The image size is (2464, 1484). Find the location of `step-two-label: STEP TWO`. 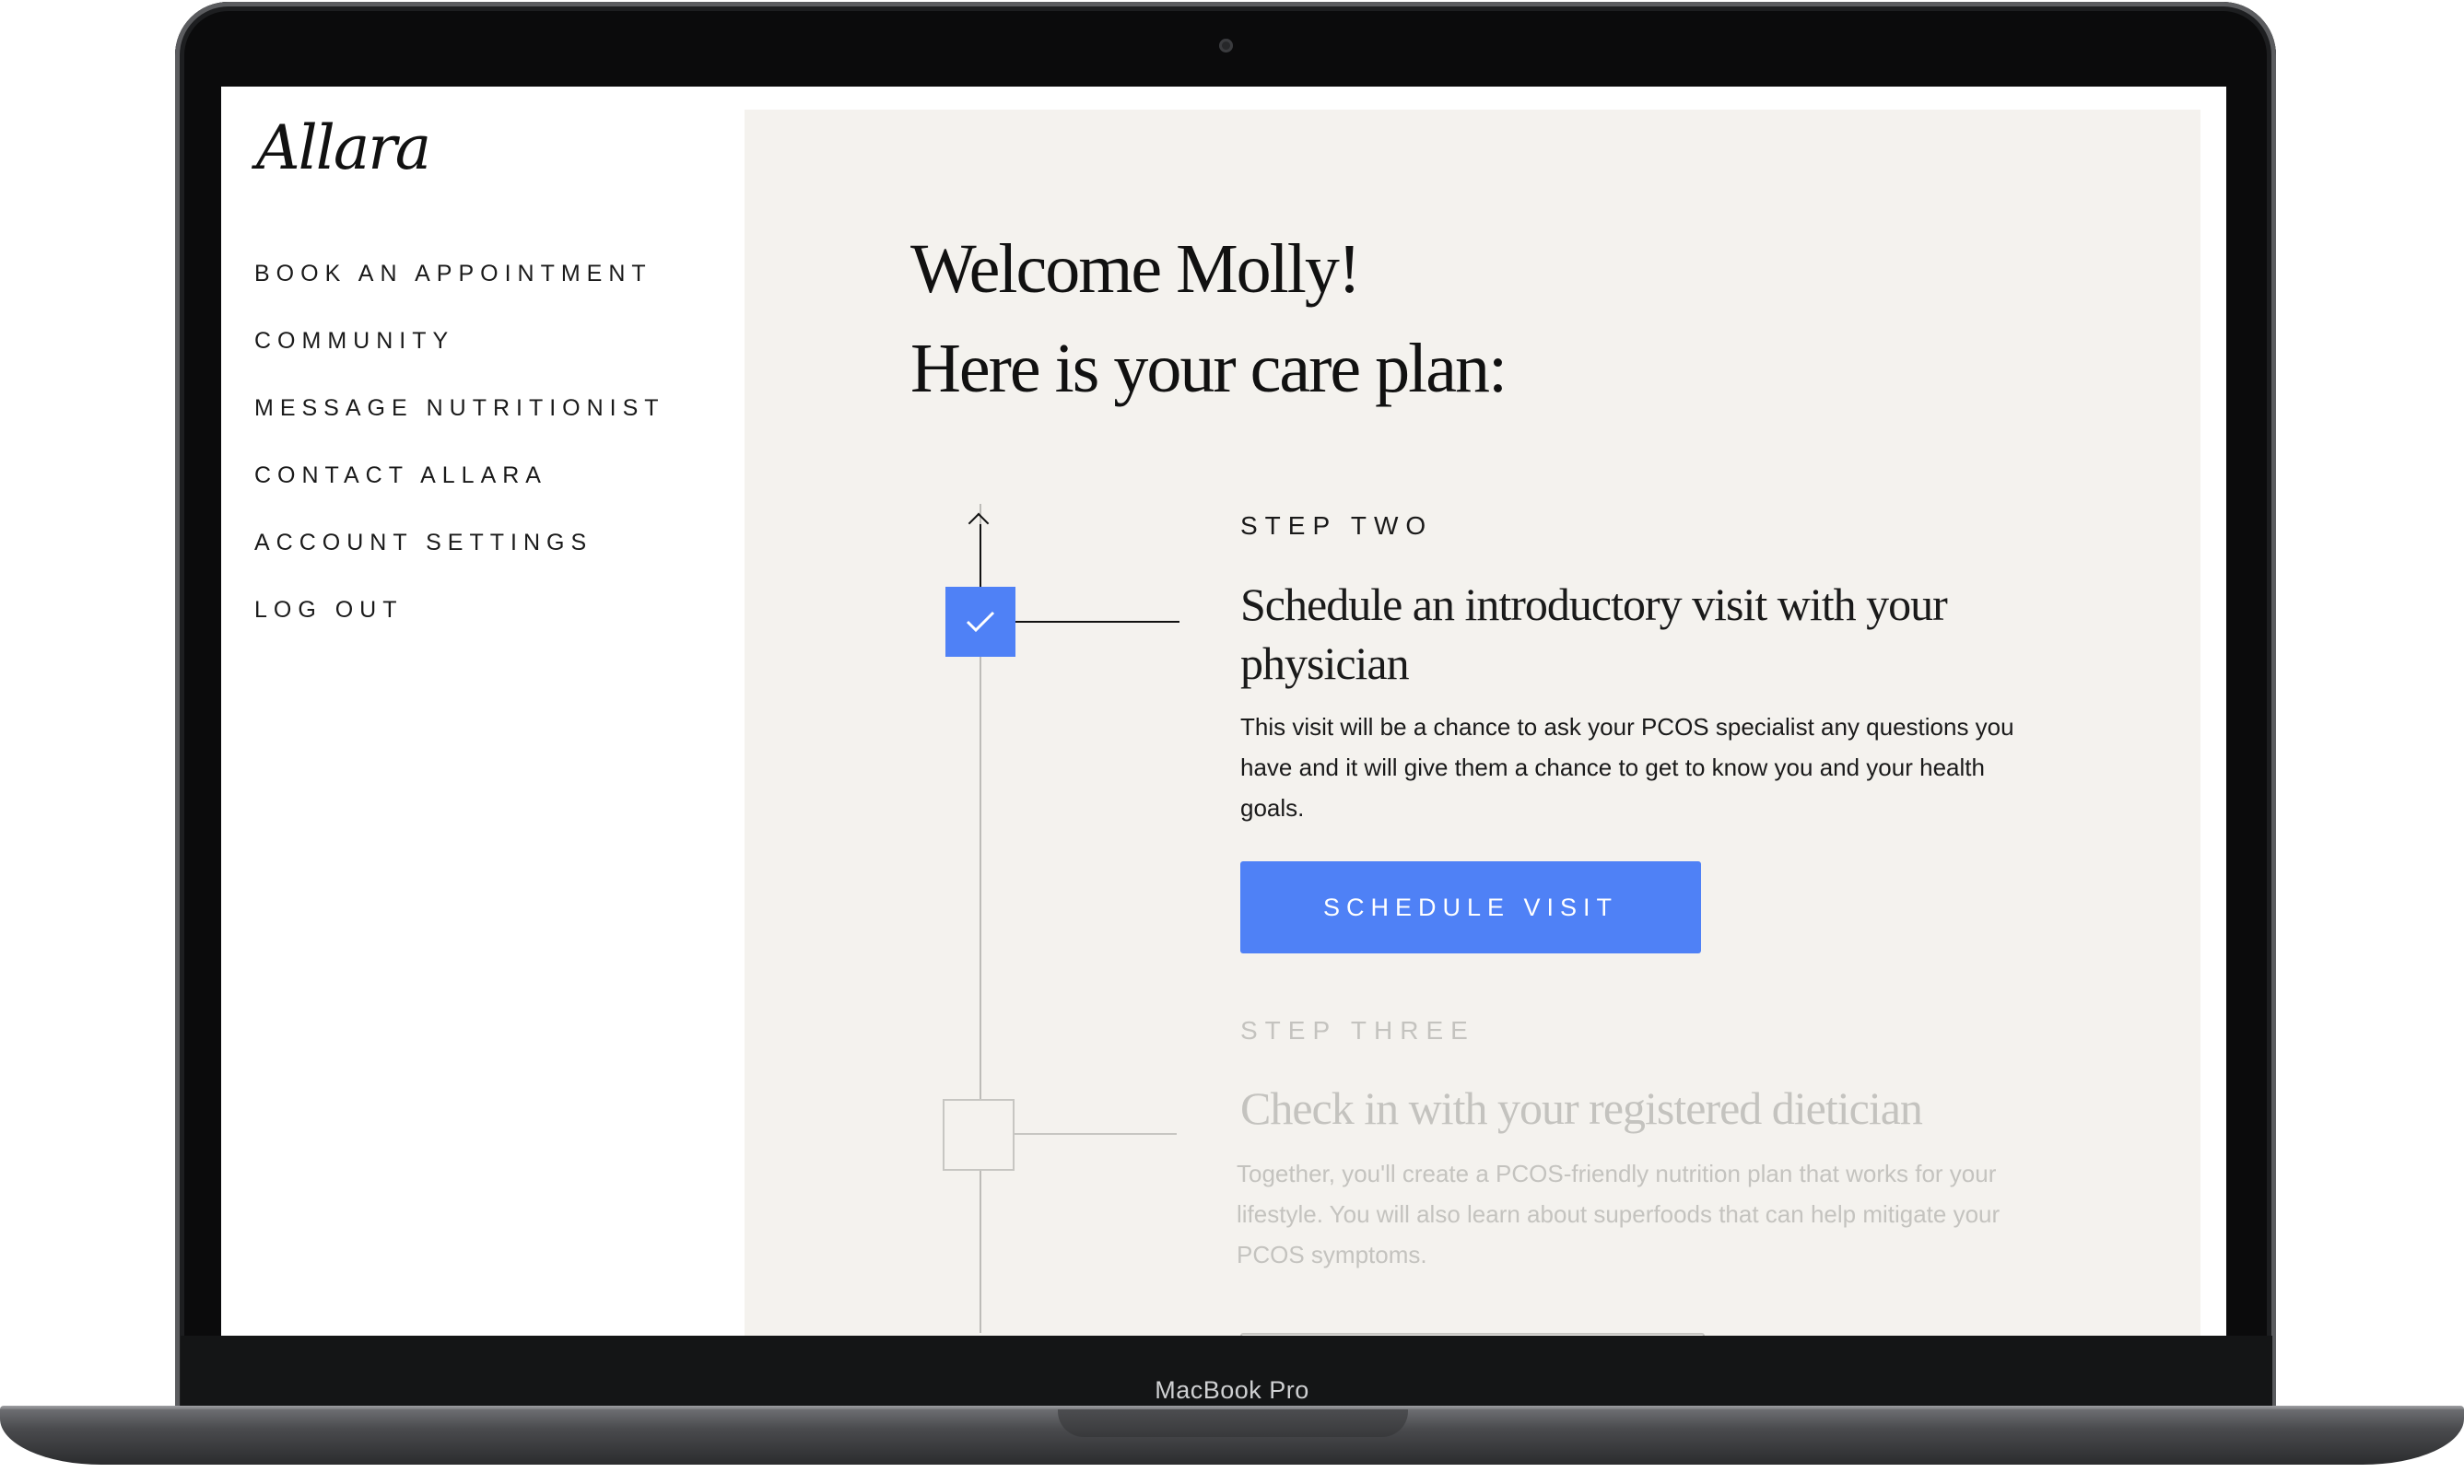

step-two-label: STEP TWO is located at coordinates (1337, 525).